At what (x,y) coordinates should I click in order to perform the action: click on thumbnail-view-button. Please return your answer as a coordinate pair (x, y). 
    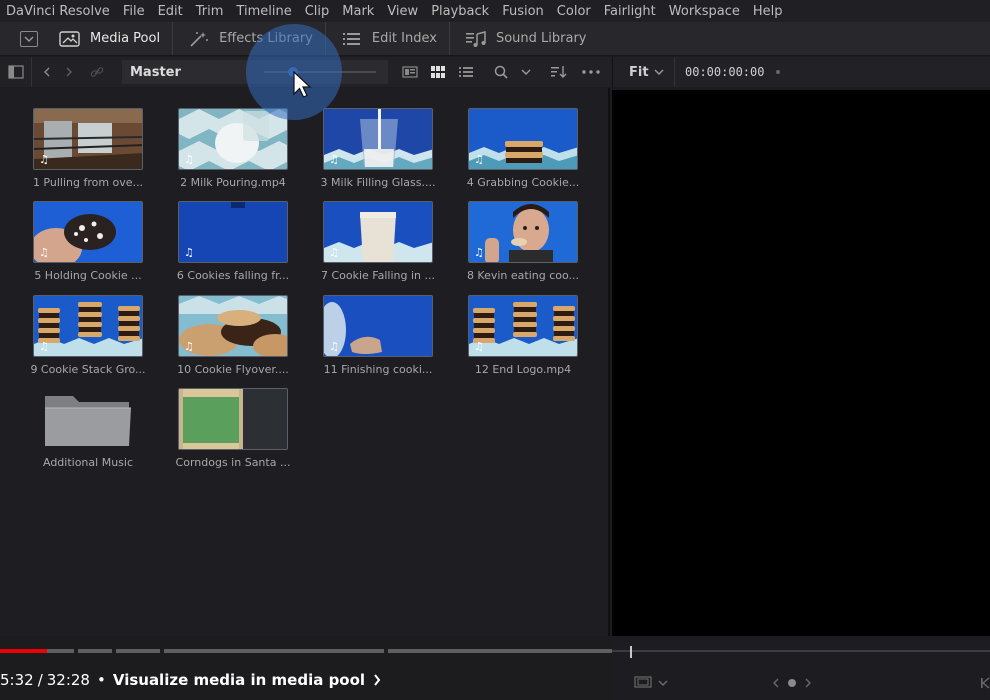
    Looking at the image, I should click on (438, 72).